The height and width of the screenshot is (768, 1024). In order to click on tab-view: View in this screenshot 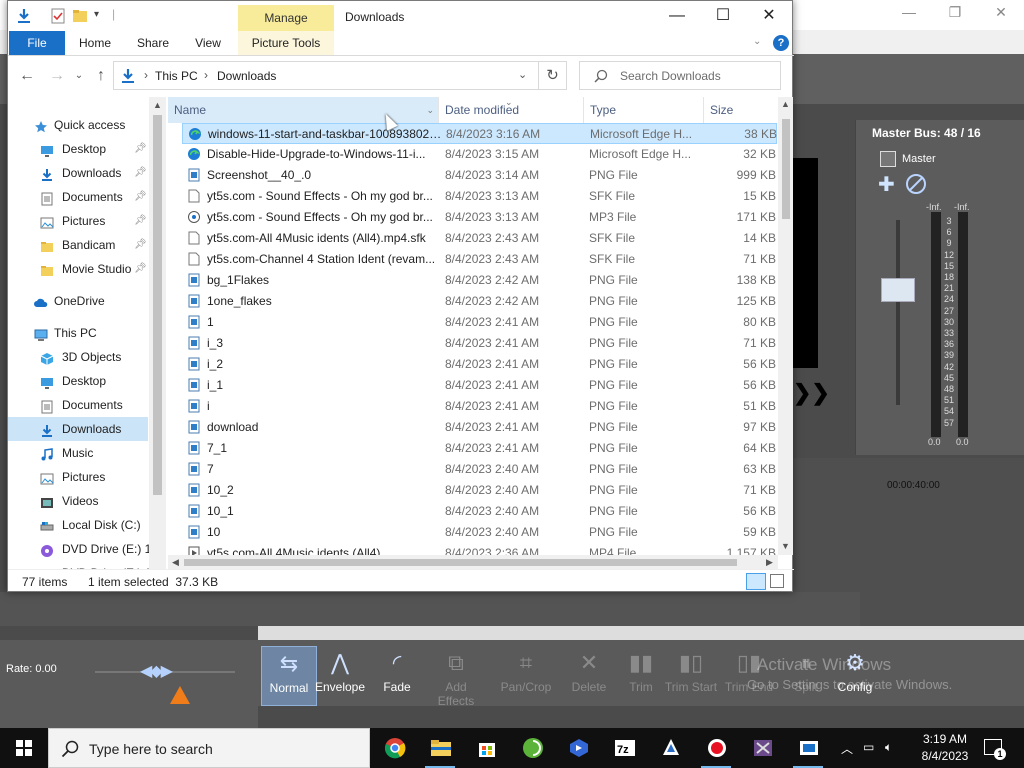, I will do `click(208, 43)`.